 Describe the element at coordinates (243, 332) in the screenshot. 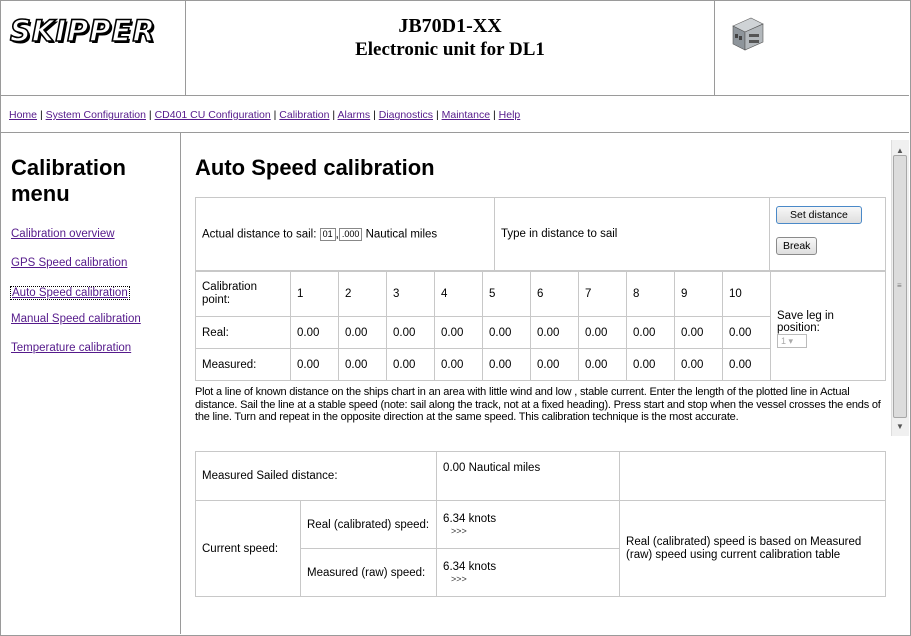

I see `real-row-label: Real:` at that location.